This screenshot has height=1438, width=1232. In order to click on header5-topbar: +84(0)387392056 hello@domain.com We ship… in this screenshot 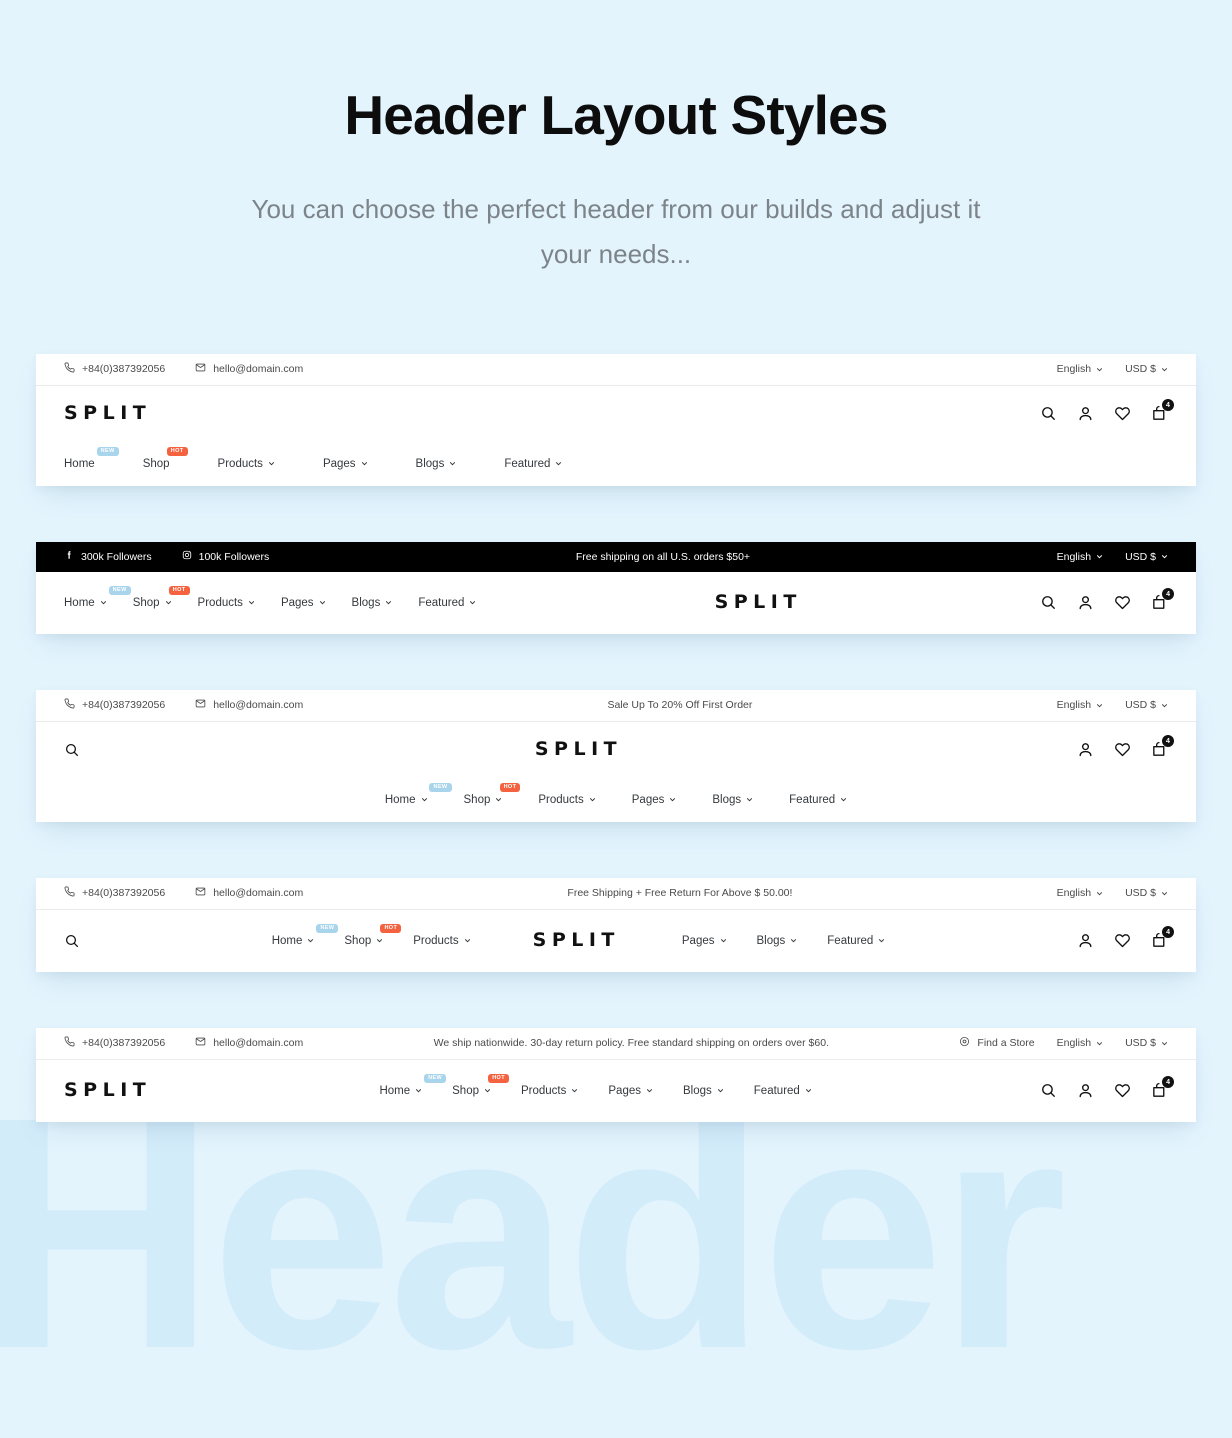, I will do `click(616, 1044)`.